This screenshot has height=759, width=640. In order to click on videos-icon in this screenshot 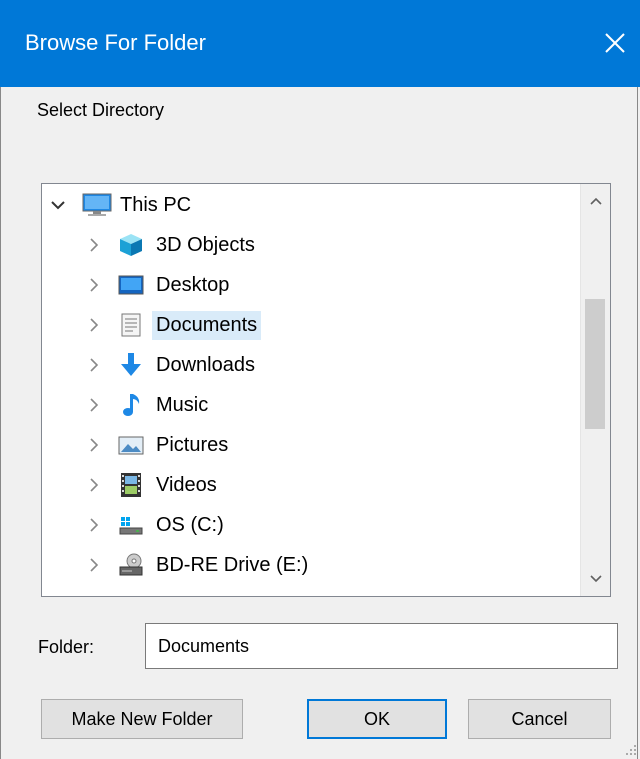, I will do `click(131, 485)`.